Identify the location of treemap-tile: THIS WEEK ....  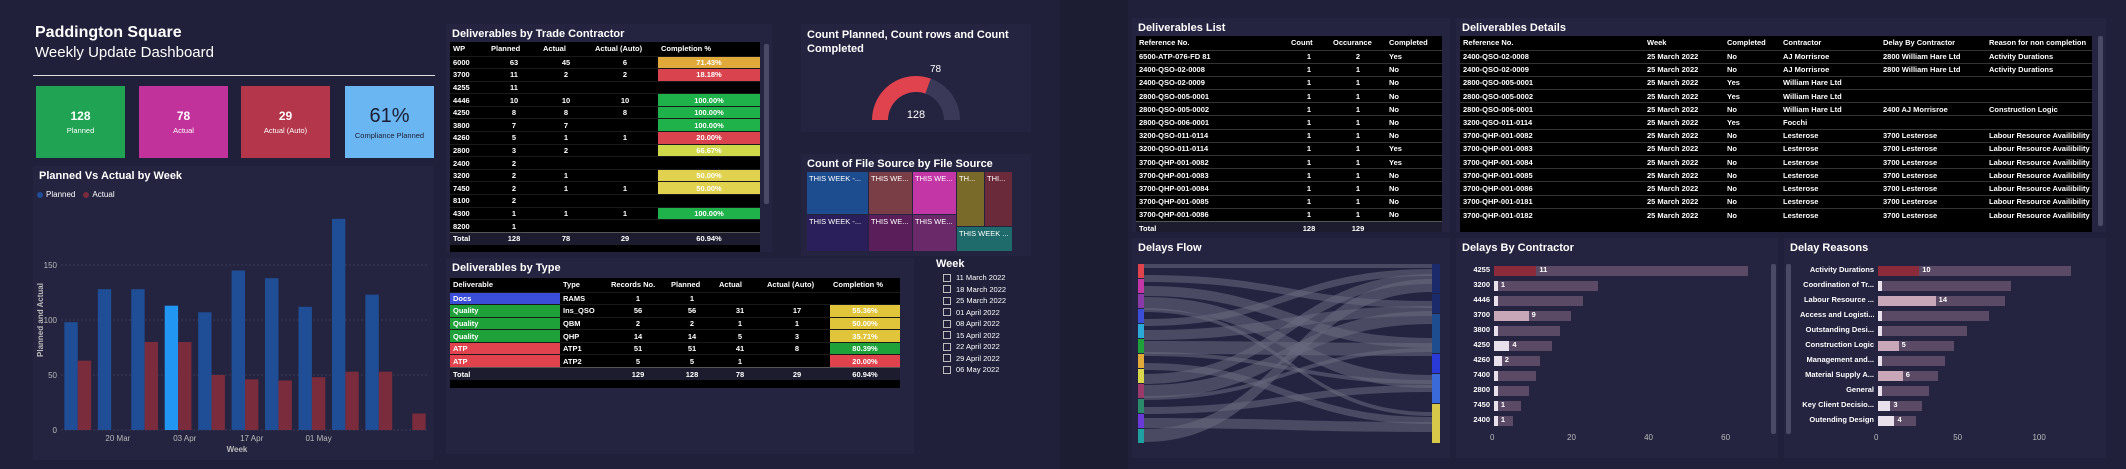
(984, 239).